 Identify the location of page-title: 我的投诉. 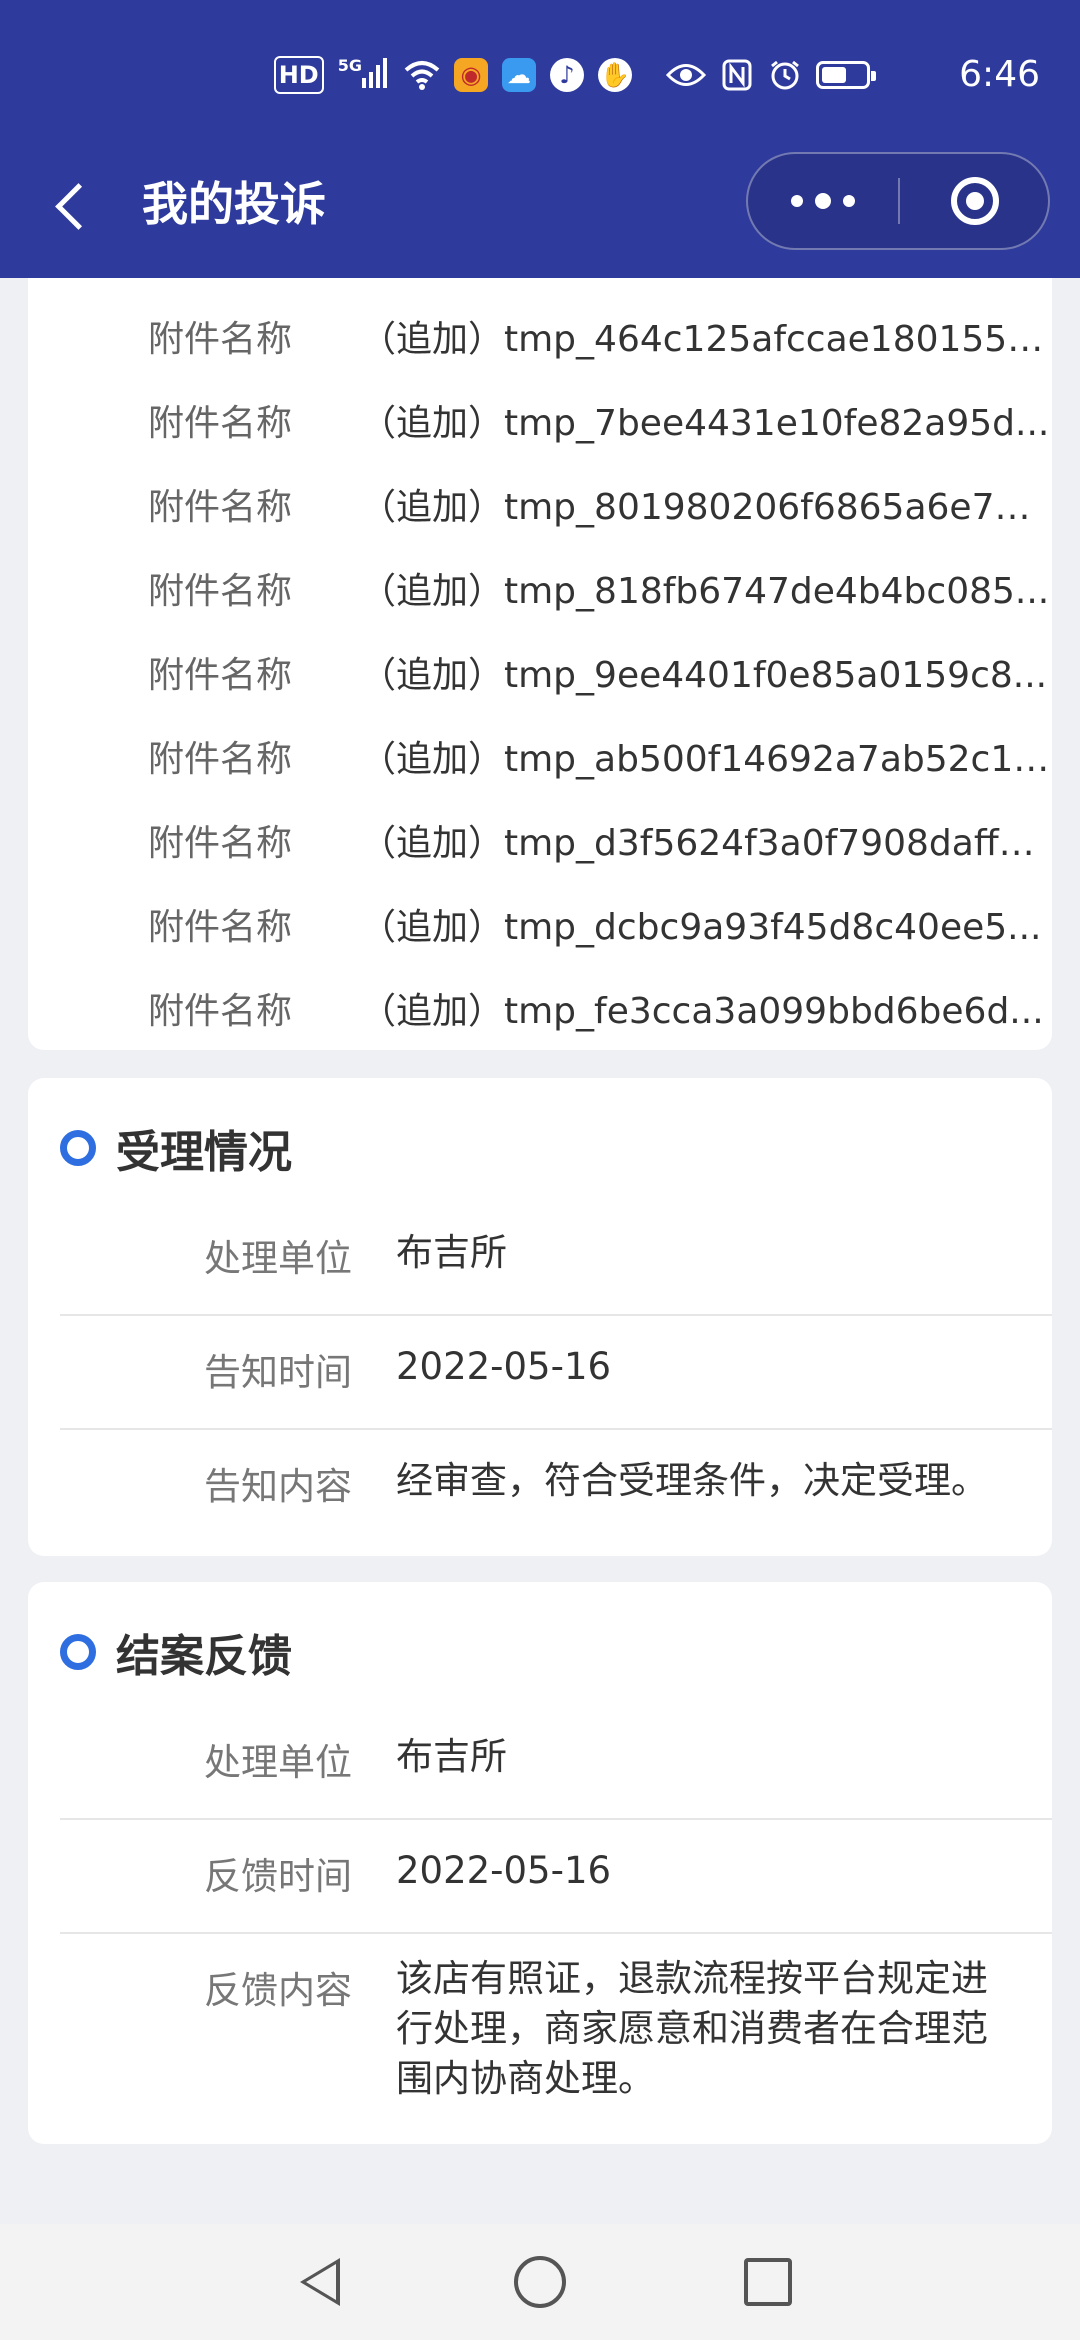
(234, 204).